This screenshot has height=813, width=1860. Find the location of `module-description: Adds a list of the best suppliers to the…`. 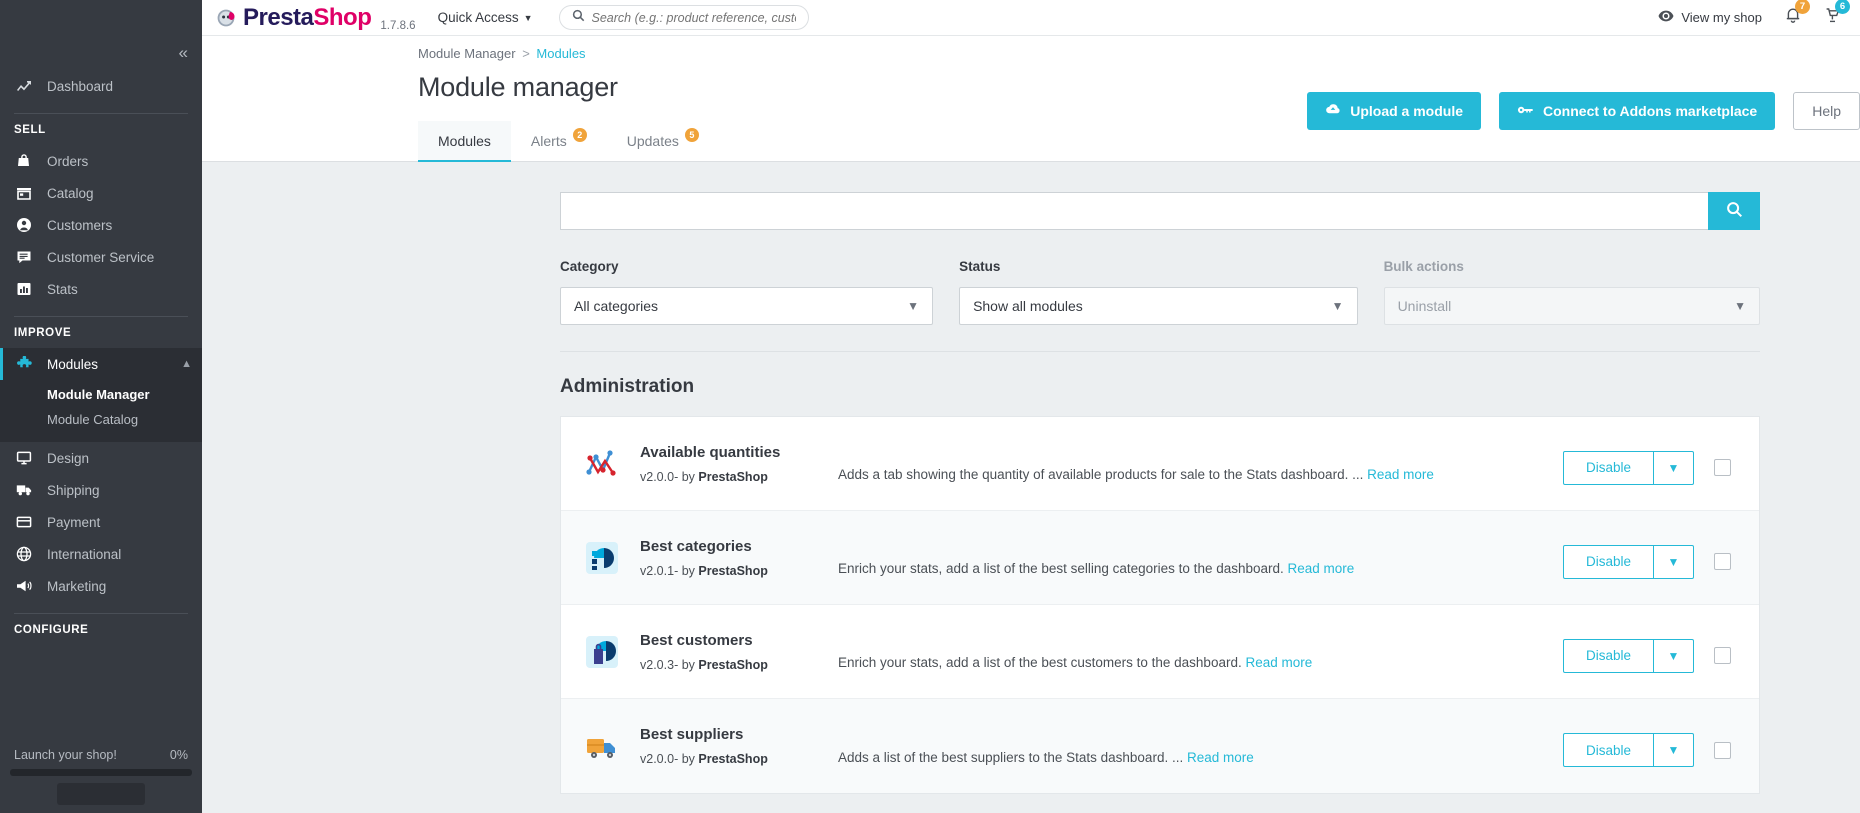

module-description: Adds a list of the best suppliers to the… is located at coordinates (1196, 746).